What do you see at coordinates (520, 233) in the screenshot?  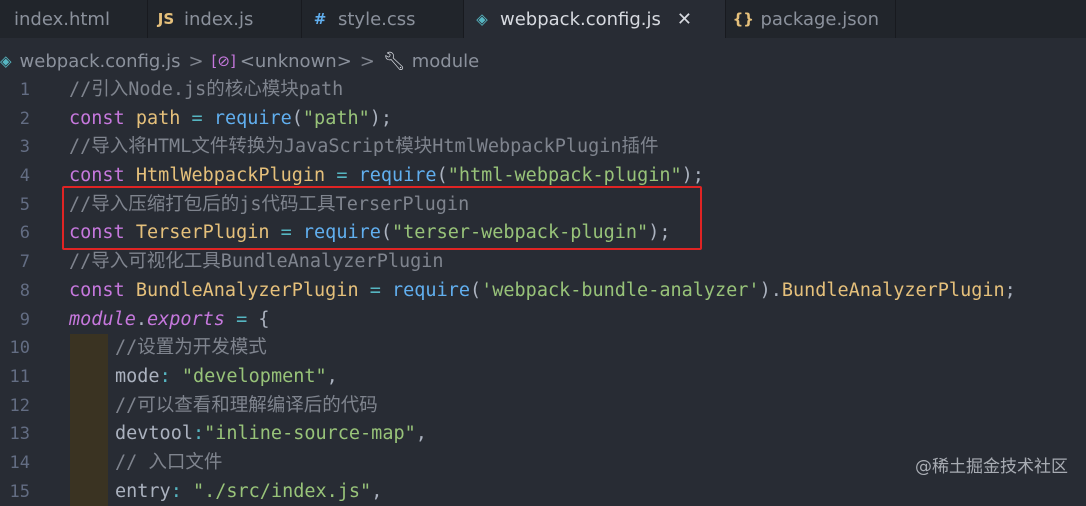 I see `code-token: "terser-webpack-plugin"` at bounding box center [520, 233].